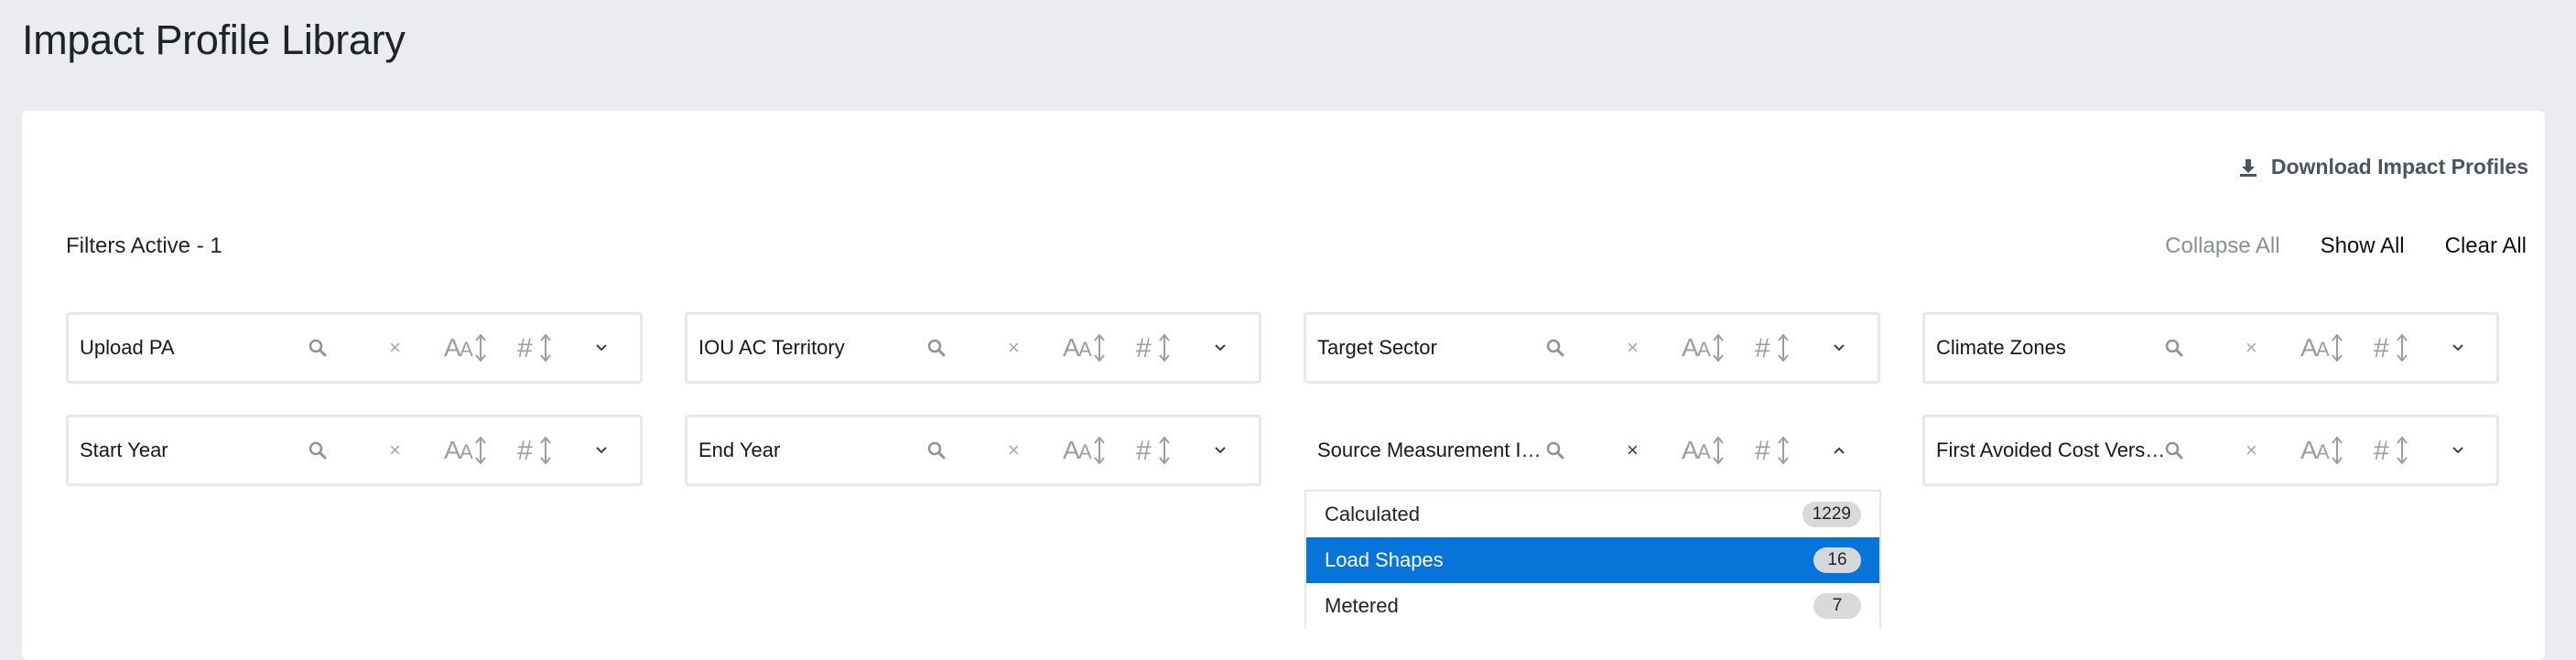  What do you see at coordinates (1377, 347) in the screenshot?
I see `filter-label: Target Sector` at bounding box center [1377, 347].